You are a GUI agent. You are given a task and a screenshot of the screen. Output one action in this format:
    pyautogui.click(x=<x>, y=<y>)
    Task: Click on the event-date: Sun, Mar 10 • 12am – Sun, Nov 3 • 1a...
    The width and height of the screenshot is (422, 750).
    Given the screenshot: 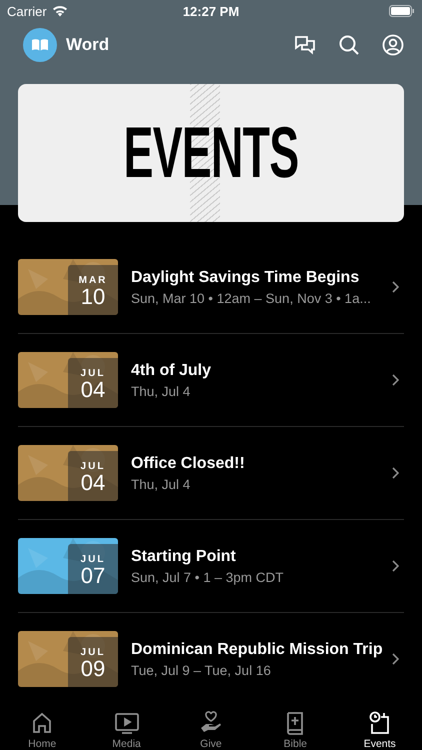 What is the action you would take?
    pyautogui.click(x=251, y=298)
    